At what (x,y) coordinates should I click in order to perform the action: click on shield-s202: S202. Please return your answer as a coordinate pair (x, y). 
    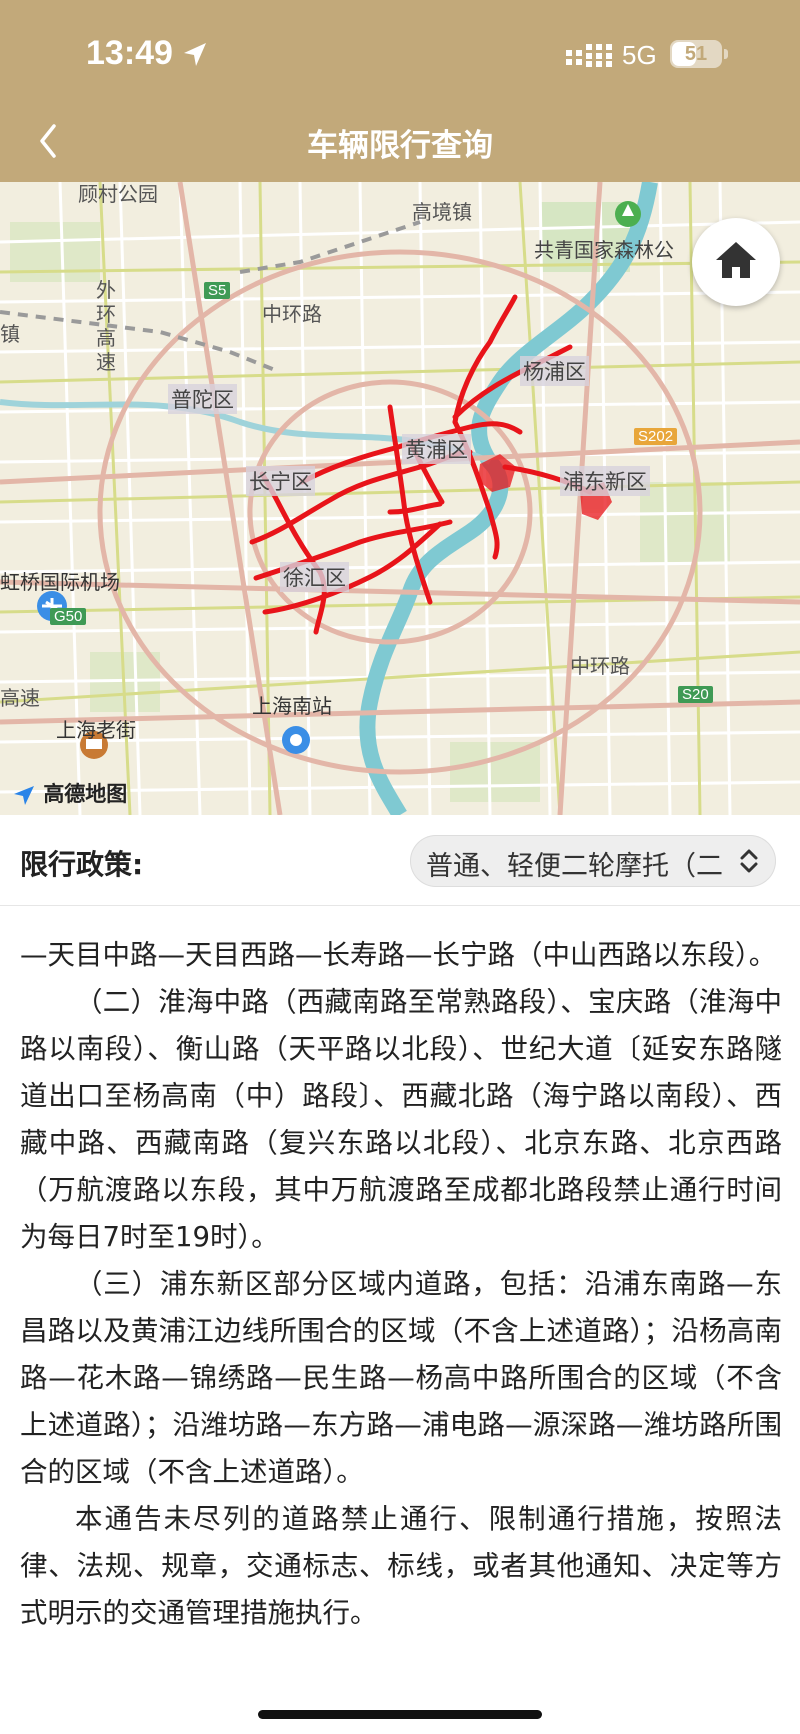
    Looking at the image, I should click on (656, 436).